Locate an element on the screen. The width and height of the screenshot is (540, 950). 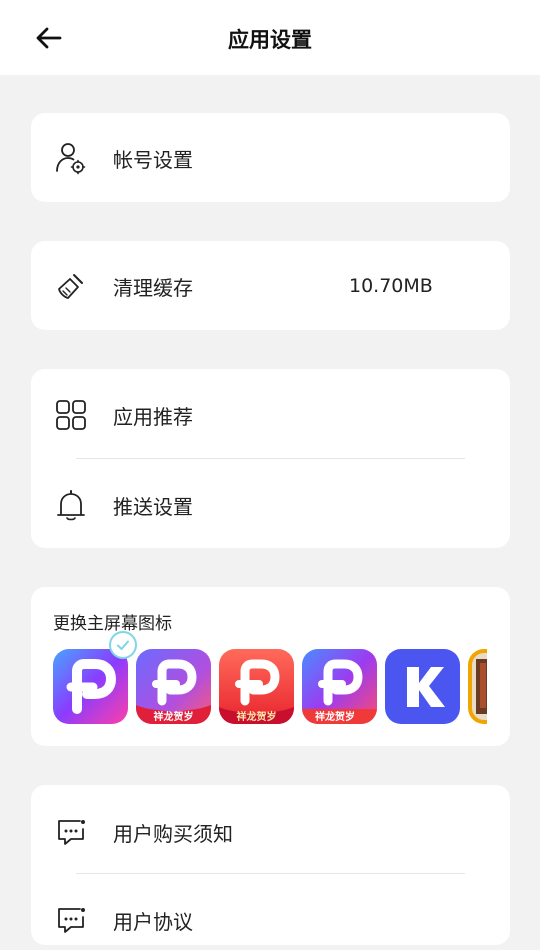
cache-card: 清理缓存 10.70MB is located at coordinates (270, 285).